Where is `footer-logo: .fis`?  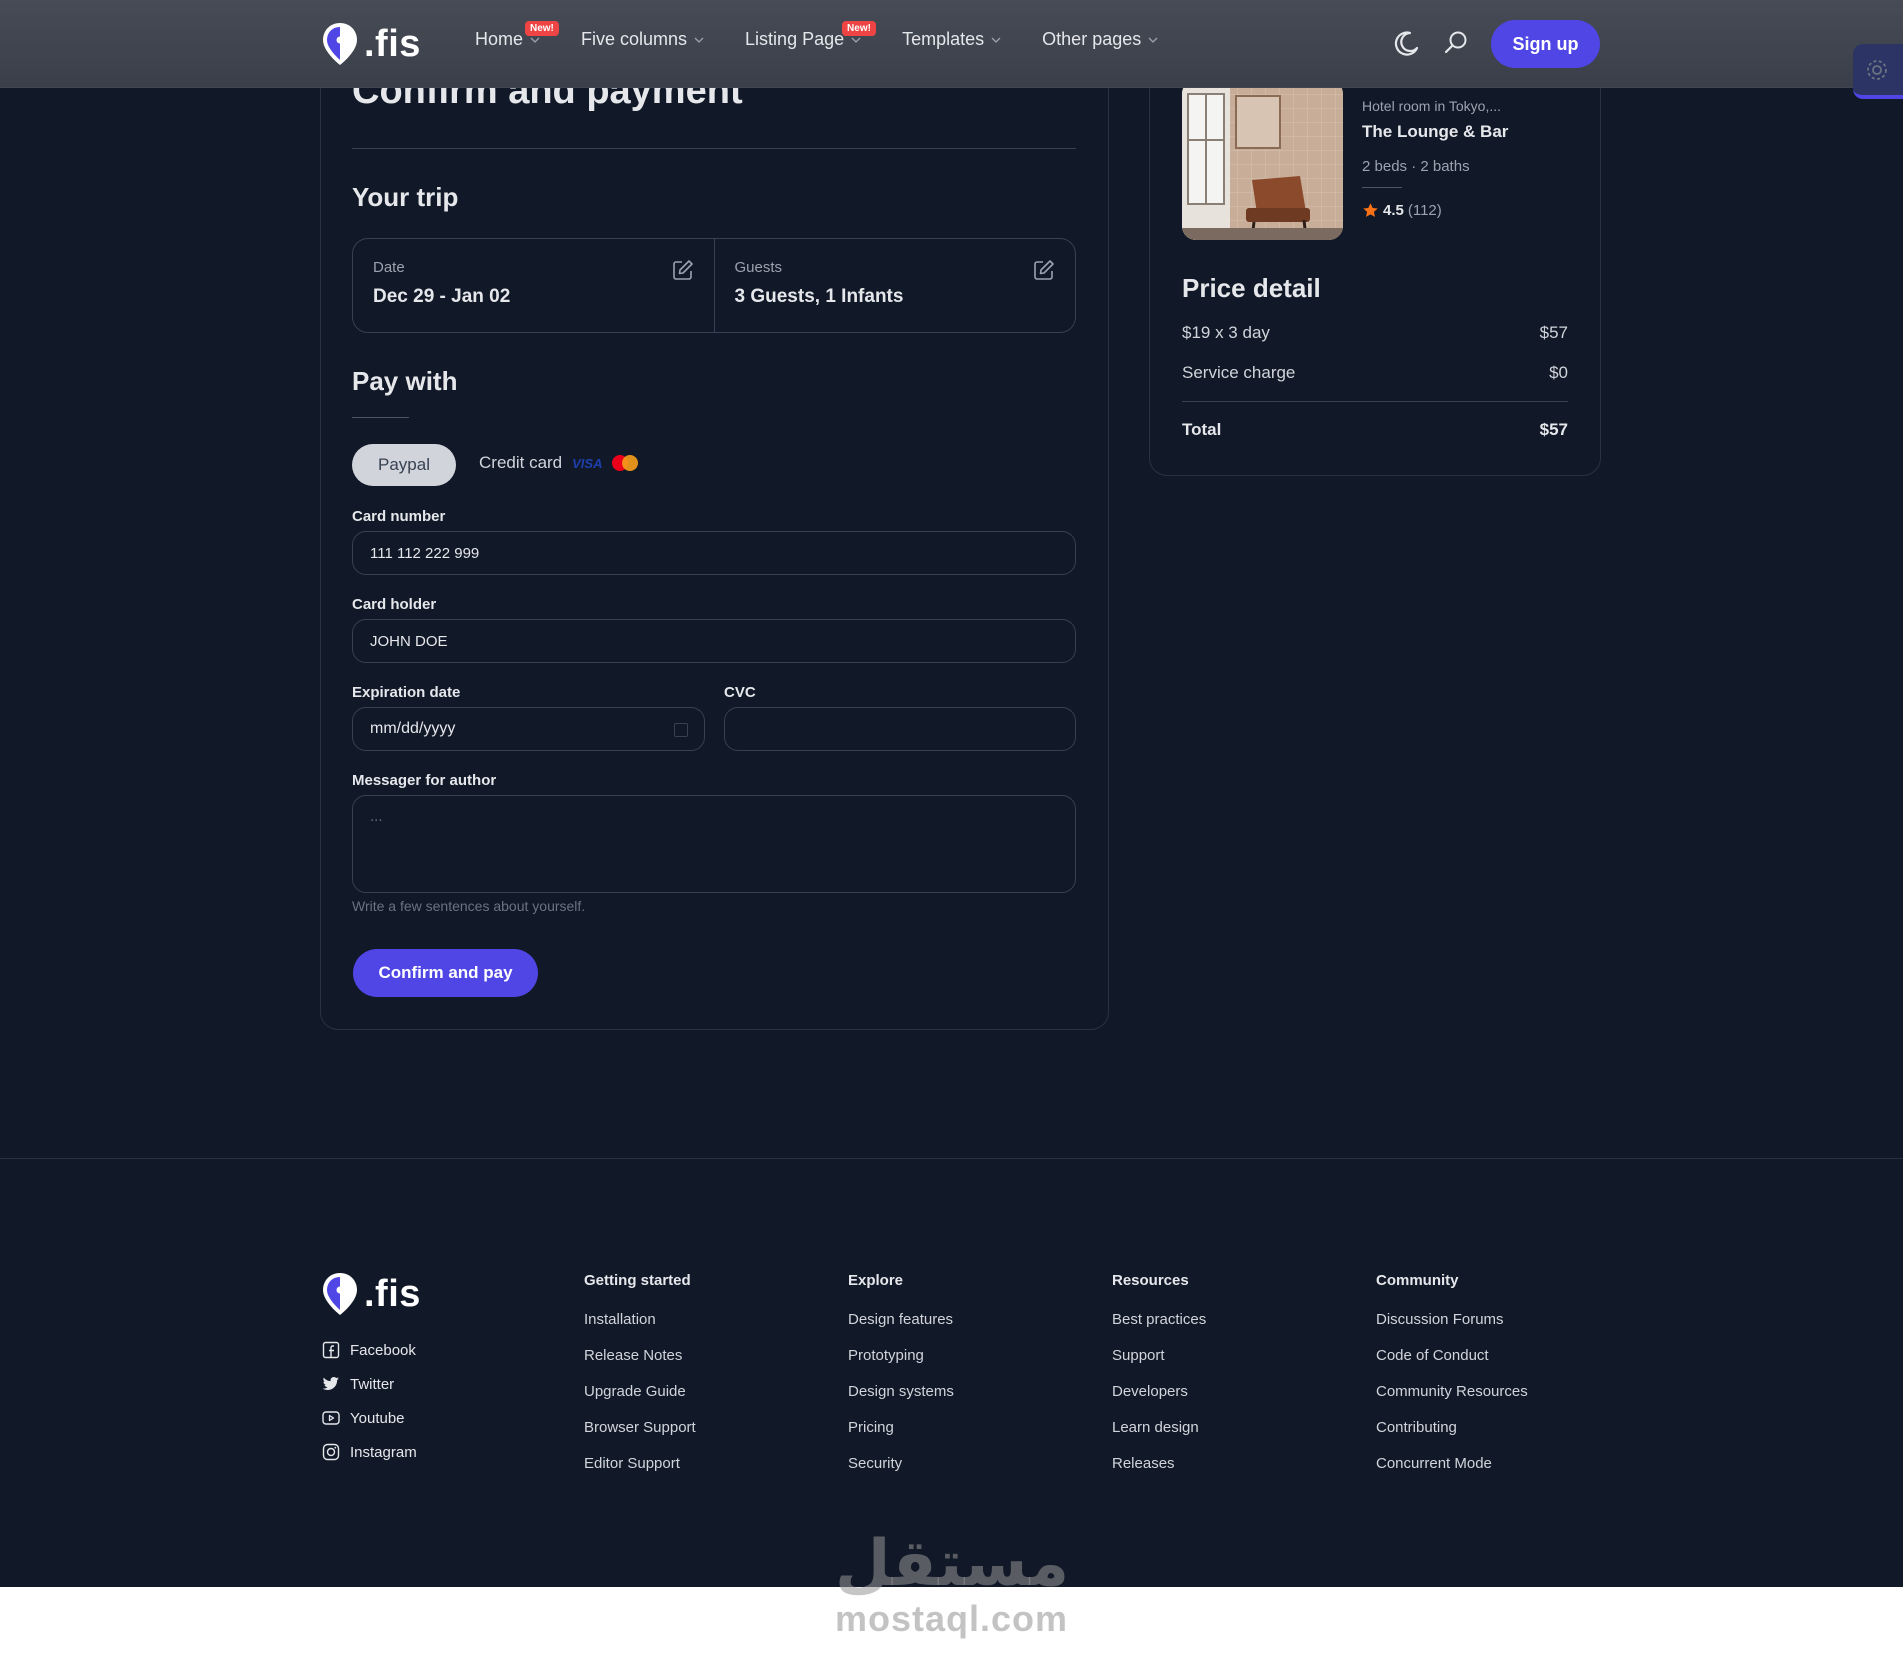 footer-logo: .fis is located at coordinates (370, 1294).